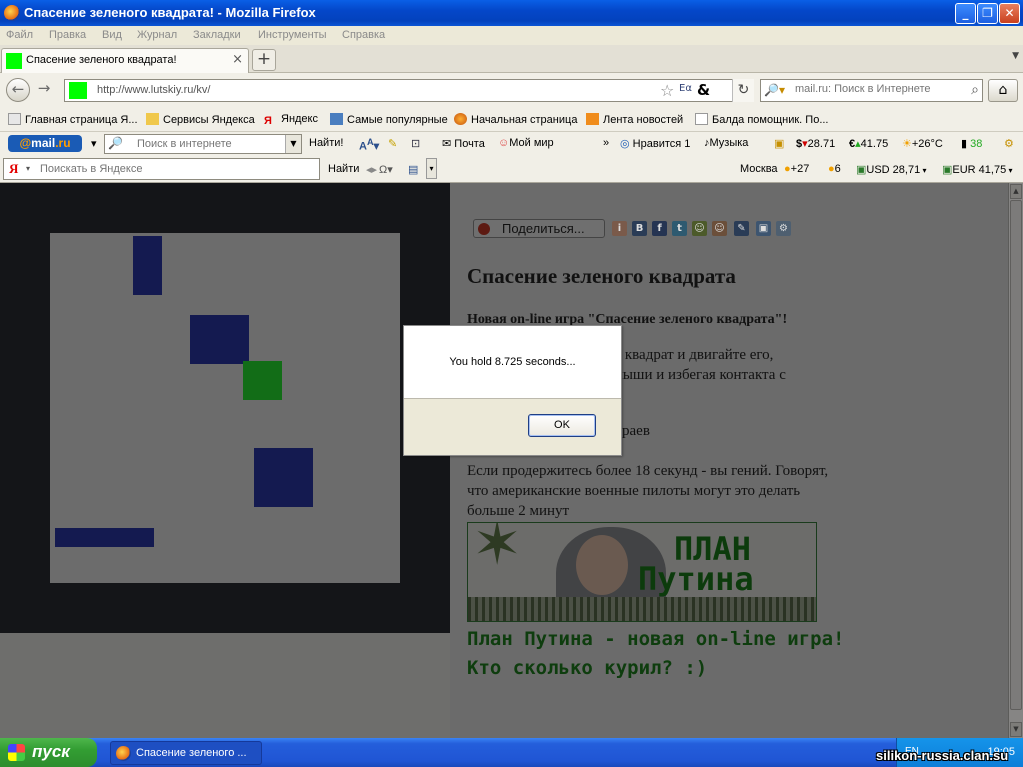  What do you see at coordinates (1015, 56) in the screenshot?
I see `tab-list-arrow-icon: ▼` at bounding box center [1015, 56].